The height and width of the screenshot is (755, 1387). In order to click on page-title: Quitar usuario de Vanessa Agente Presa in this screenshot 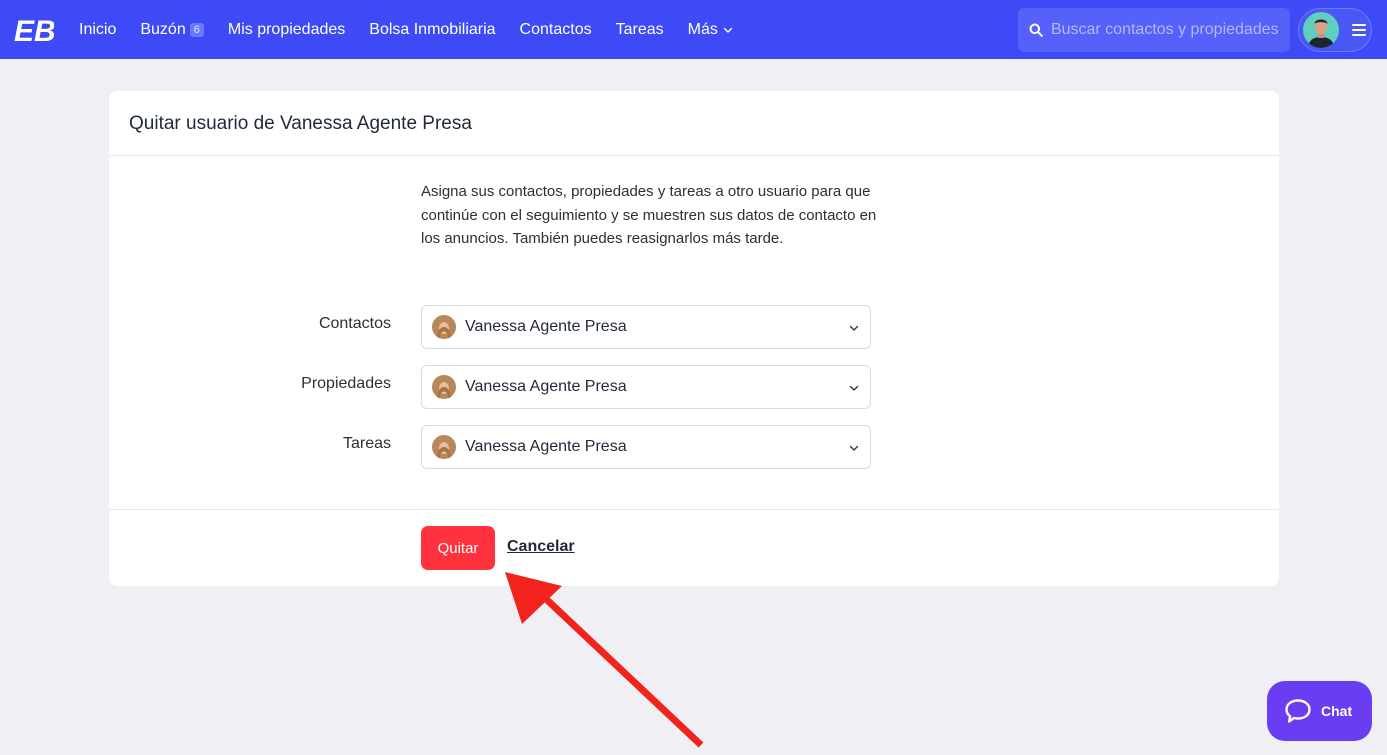, I will do `click(300, 123)`.